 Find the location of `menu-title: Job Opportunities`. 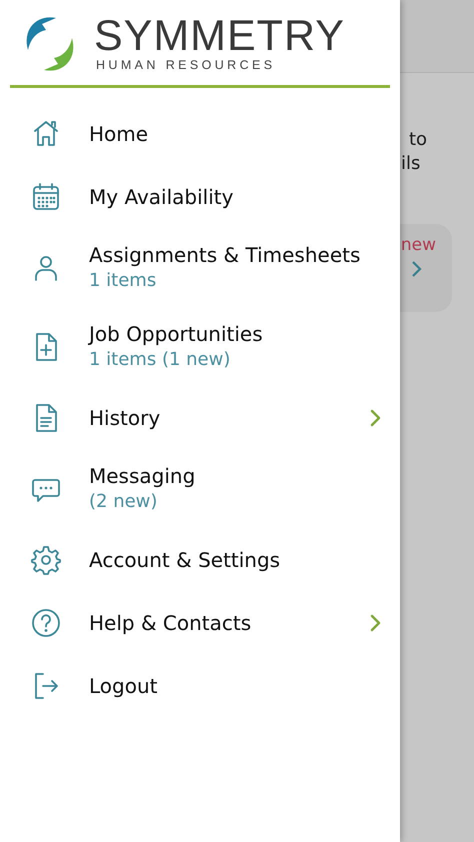

menu-title: Job Opportunities is located at coordinates (176, 333).